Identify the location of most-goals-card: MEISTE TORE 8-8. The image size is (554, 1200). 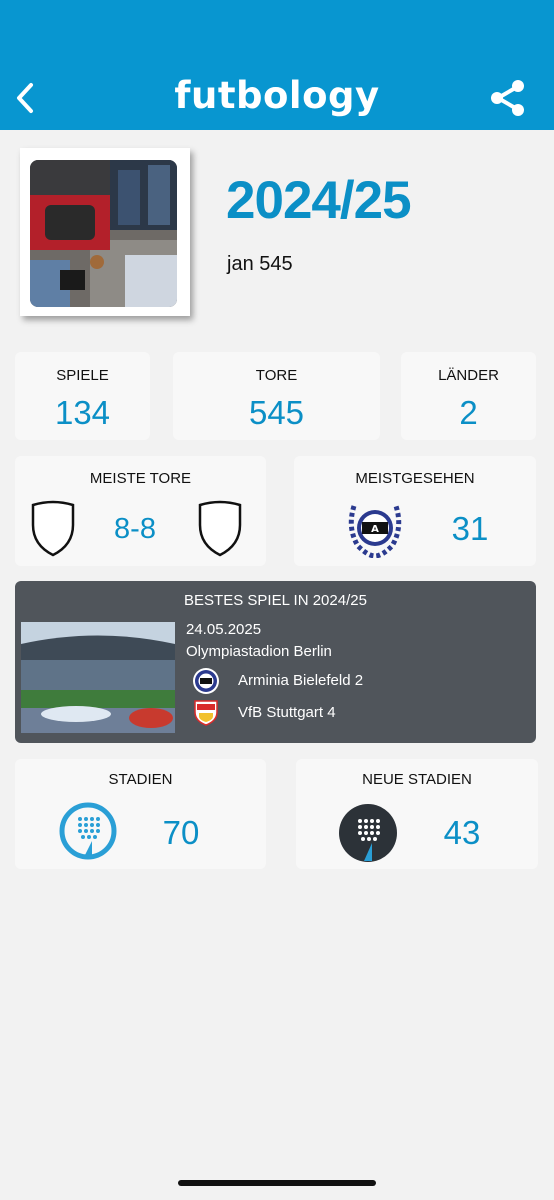
(140, 511).